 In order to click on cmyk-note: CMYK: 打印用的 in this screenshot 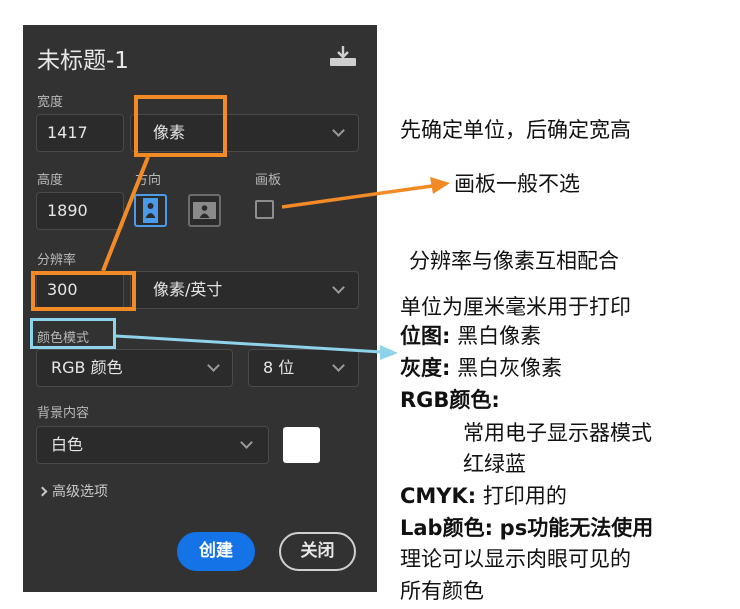, I will do `click(483, 496)`.